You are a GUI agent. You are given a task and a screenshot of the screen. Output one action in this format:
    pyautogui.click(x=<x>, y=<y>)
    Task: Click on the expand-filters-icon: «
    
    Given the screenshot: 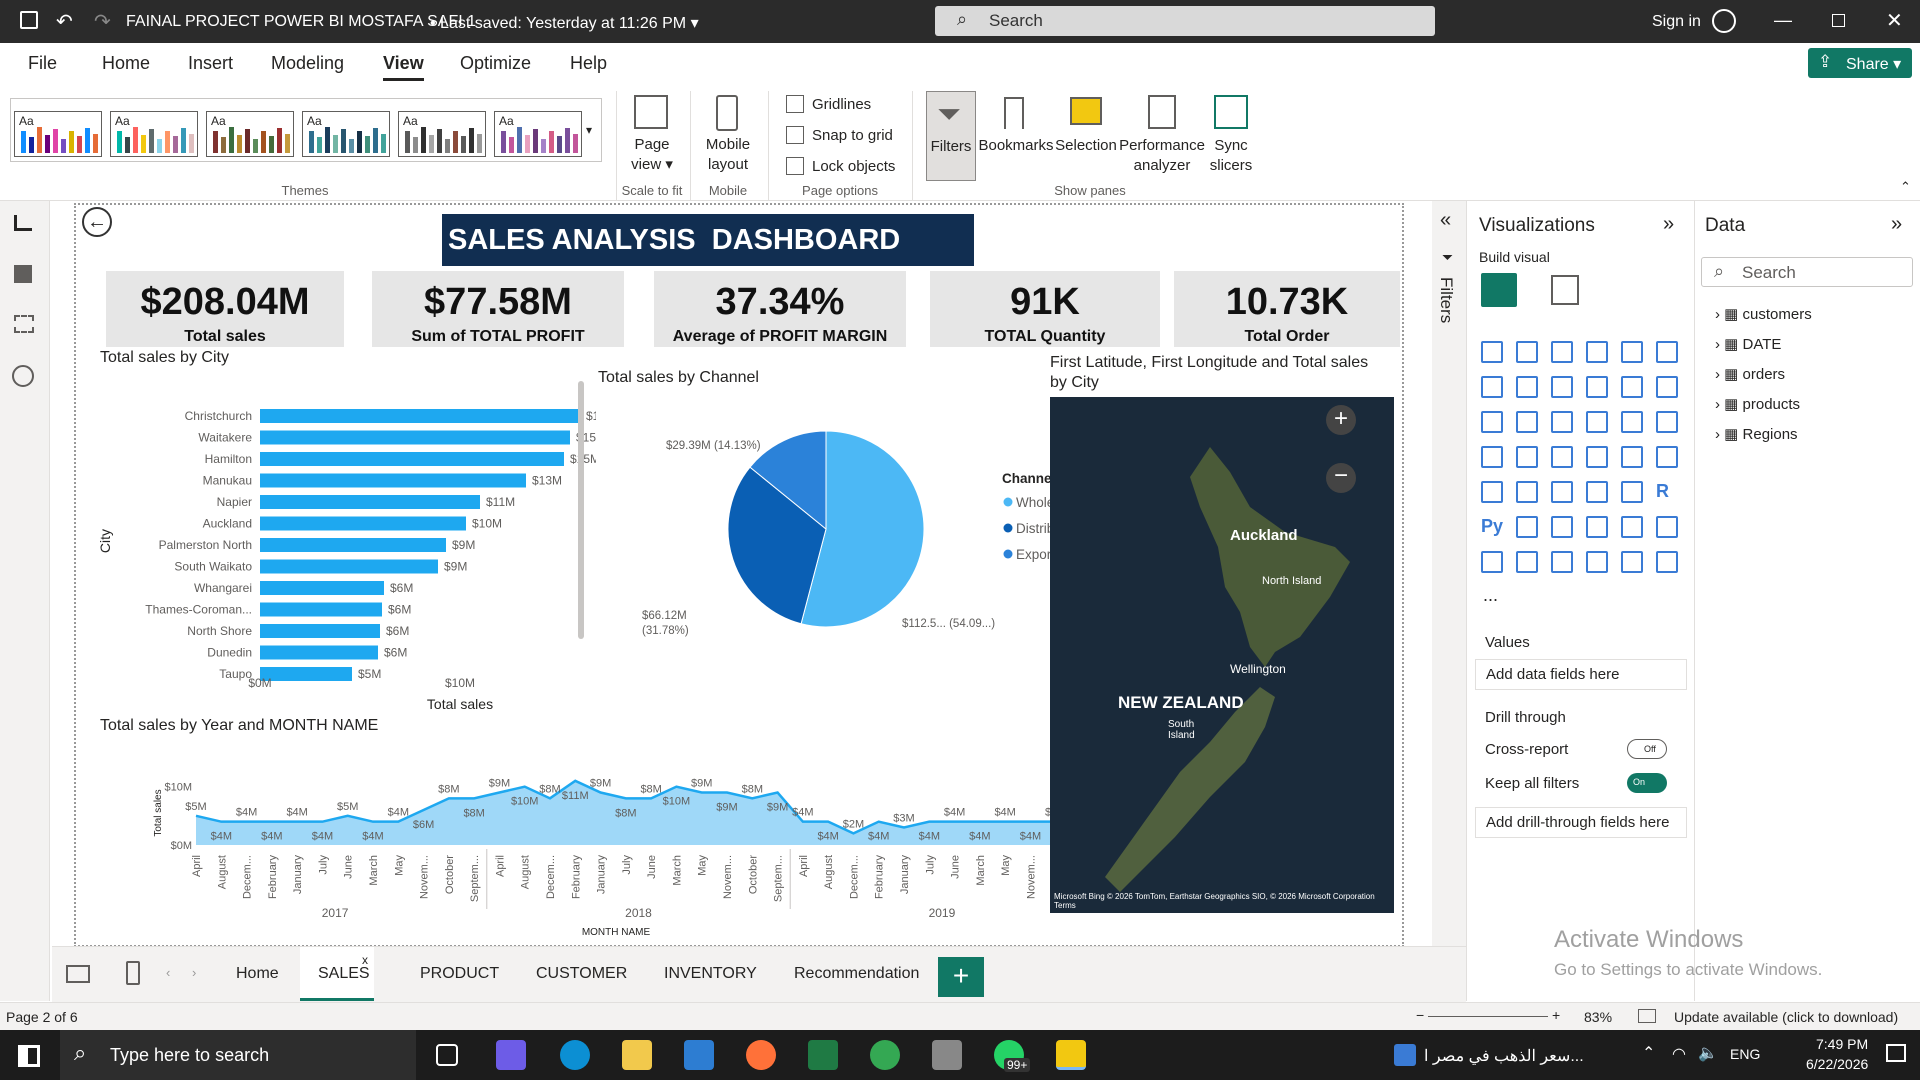 What is the action you would take?
    pyautogui.click(x=1445, y=220)
    